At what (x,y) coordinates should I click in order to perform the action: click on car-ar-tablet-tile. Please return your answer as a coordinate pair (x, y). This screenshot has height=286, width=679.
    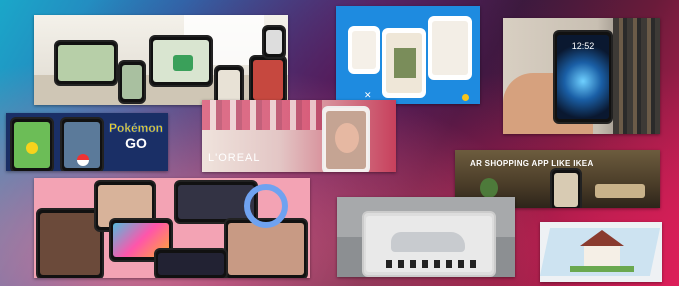
    Looking at the image, I should click on (426, 237).